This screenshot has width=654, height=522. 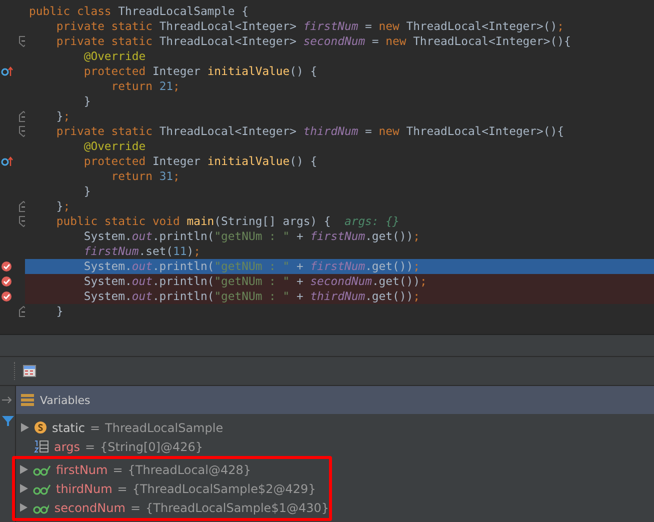 I want to click on code-line: private static ThreadLocal<Integer> secondNum = new ThreadLocal<Integer>(){, so click(x=313, y=41).